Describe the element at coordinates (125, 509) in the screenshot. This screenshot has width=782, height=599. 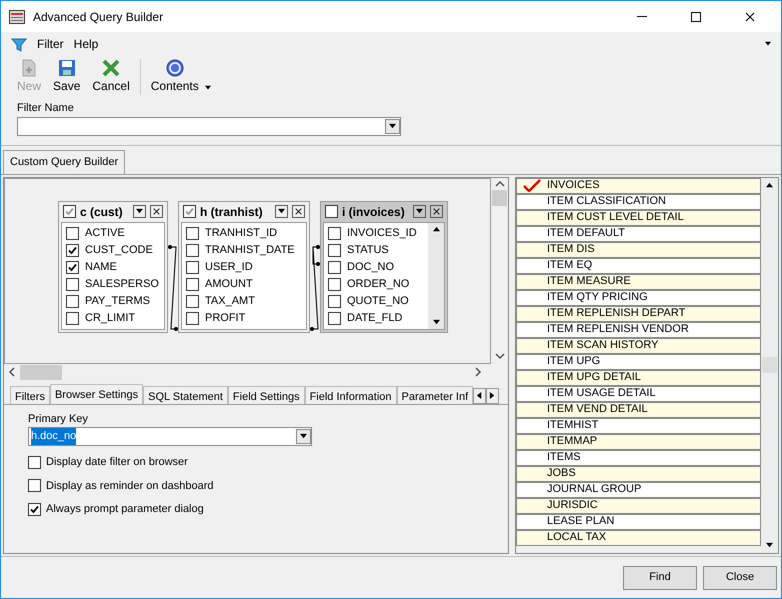
I see `option-label: Always prompt parameter dialog` at that location.